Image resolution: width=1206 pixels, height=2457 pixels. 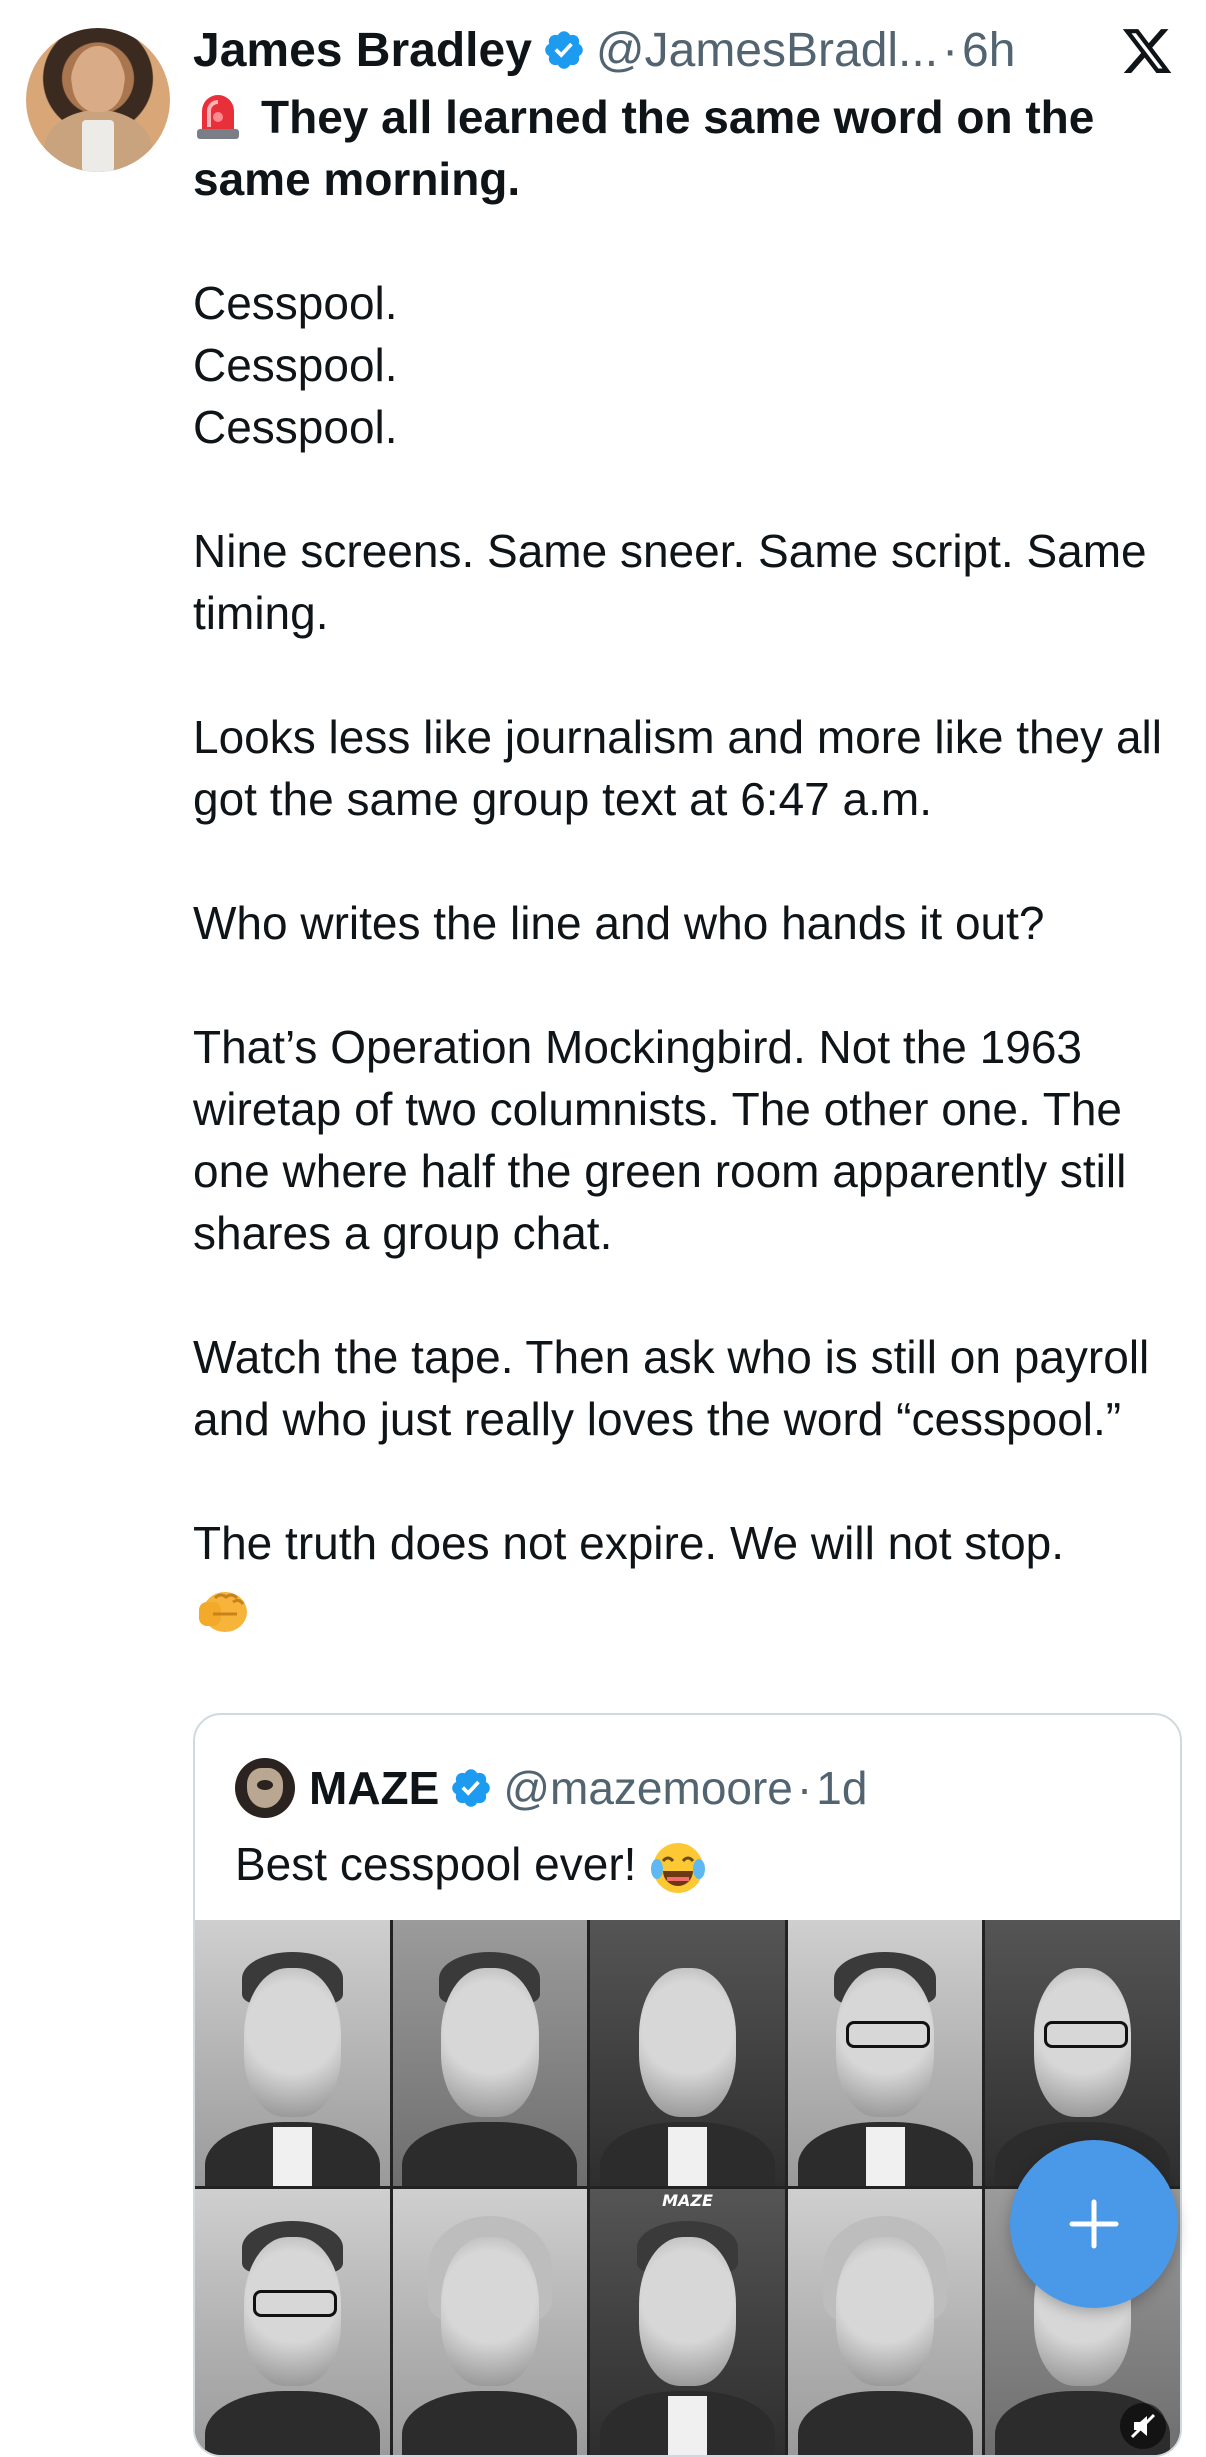 I want to click on post-line-2: Cesspool., so click(x=295, y=365).